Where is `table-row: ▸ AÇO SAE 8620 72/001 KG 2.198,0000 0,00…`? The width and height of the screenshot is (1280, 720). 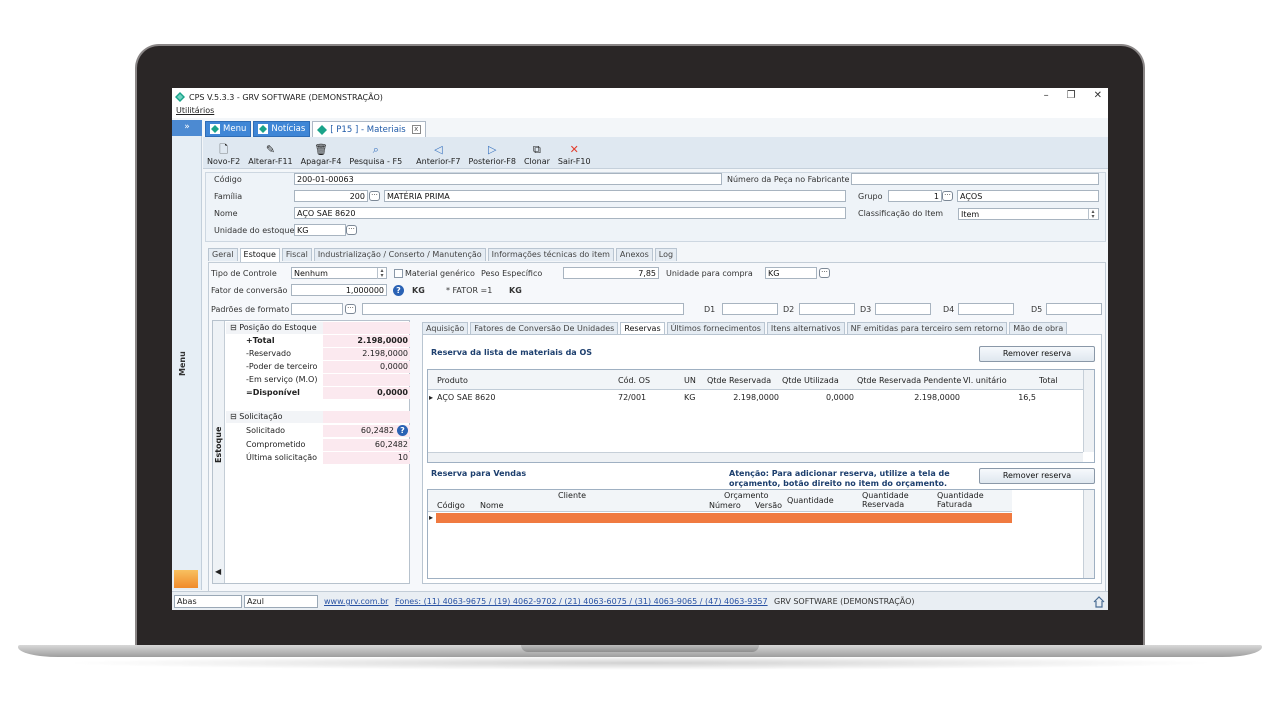
table-row: ▸ AÇO SAE 8620 72/001 KG 2.198,0000 0,00… is located at coordinates (755, 398).